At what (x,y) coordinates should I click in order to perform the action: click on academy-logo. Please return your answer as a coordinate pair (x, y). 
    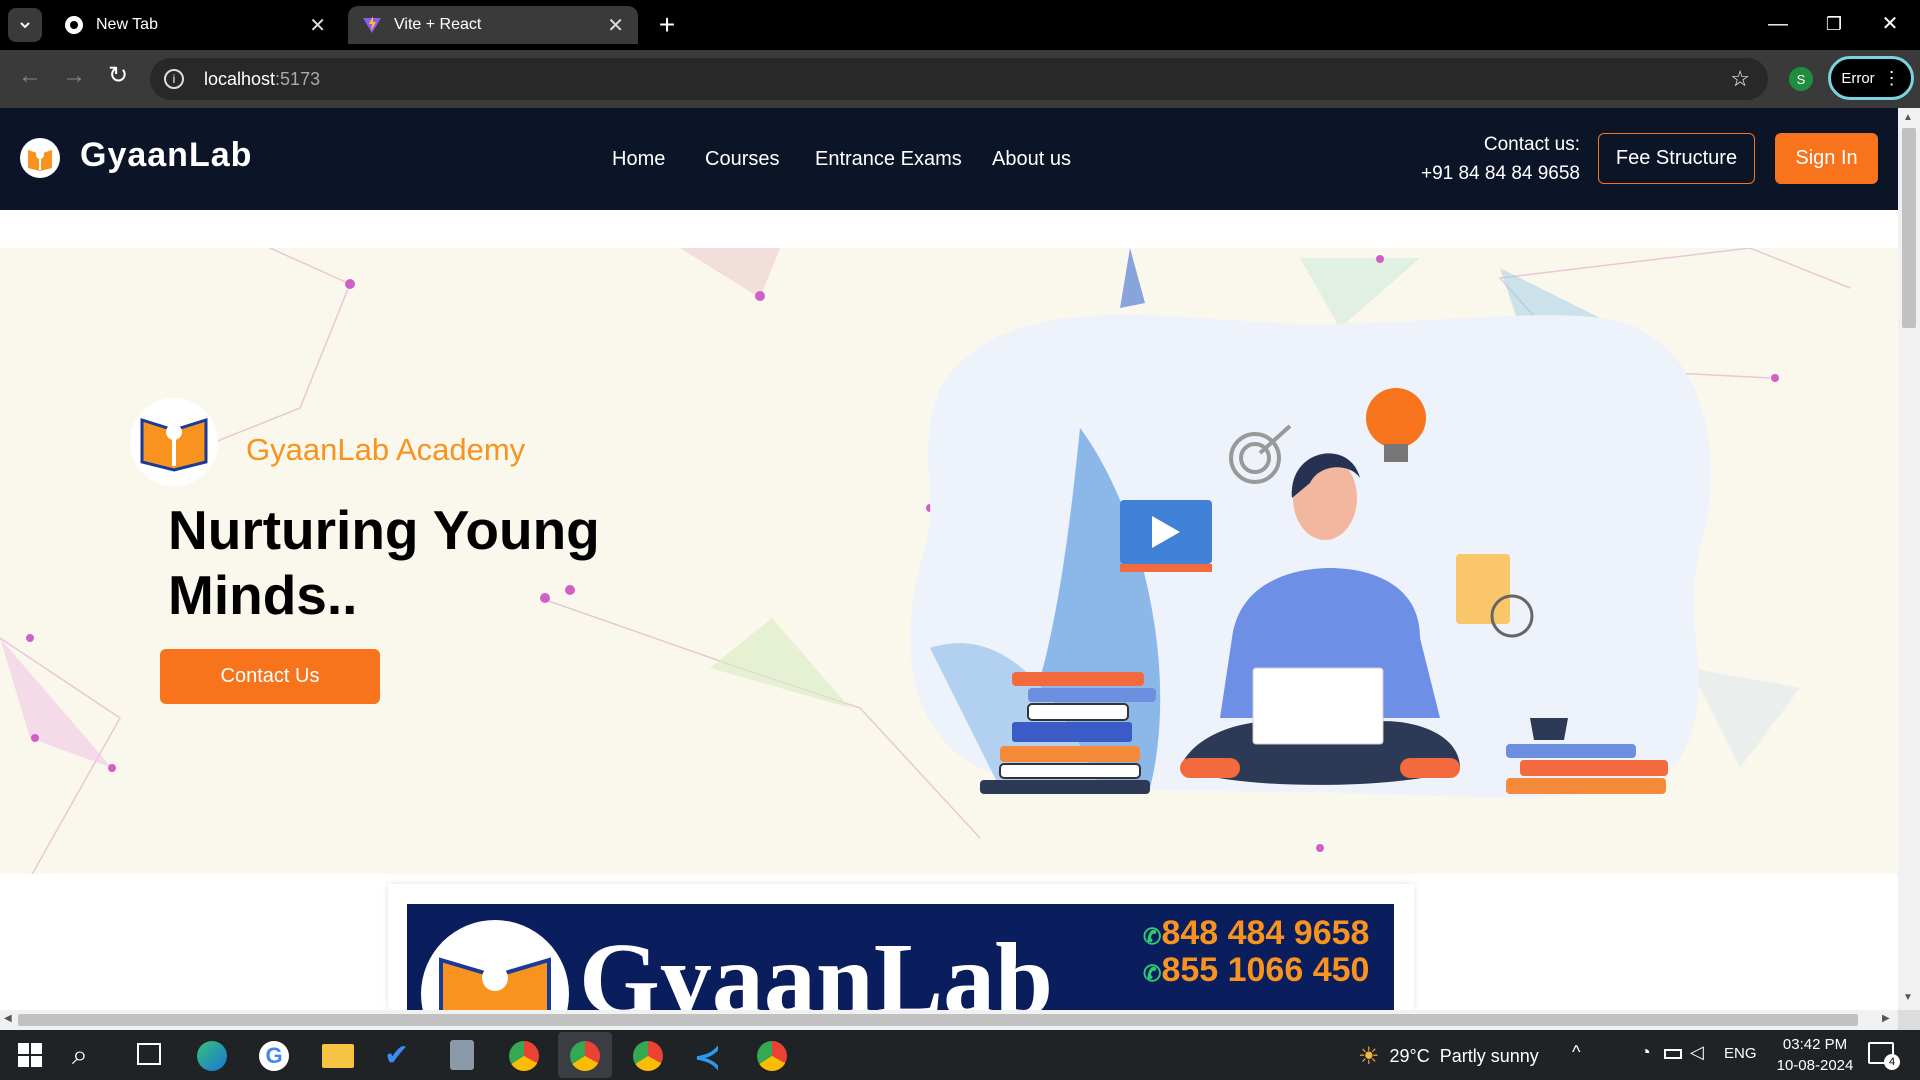
    Looking at the image, I should click on (174, 442).